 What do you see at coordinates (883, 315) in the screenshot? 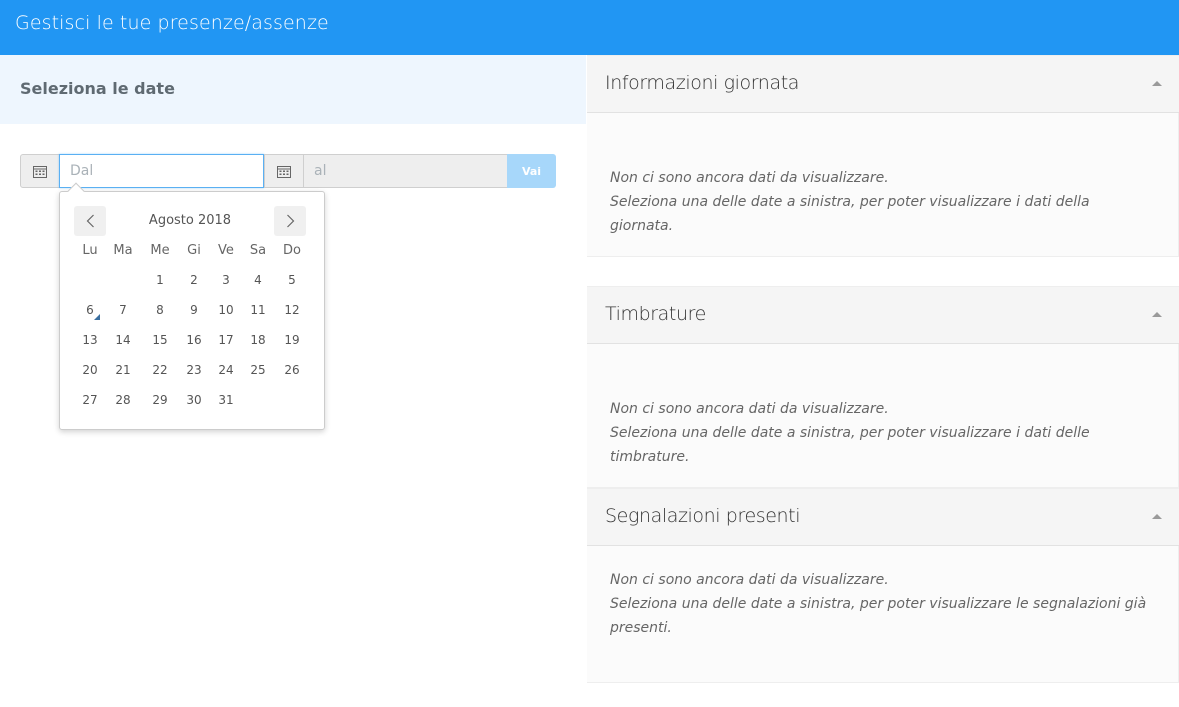
I see `panel-header: Timbrature` at bounding box center [883, 315].